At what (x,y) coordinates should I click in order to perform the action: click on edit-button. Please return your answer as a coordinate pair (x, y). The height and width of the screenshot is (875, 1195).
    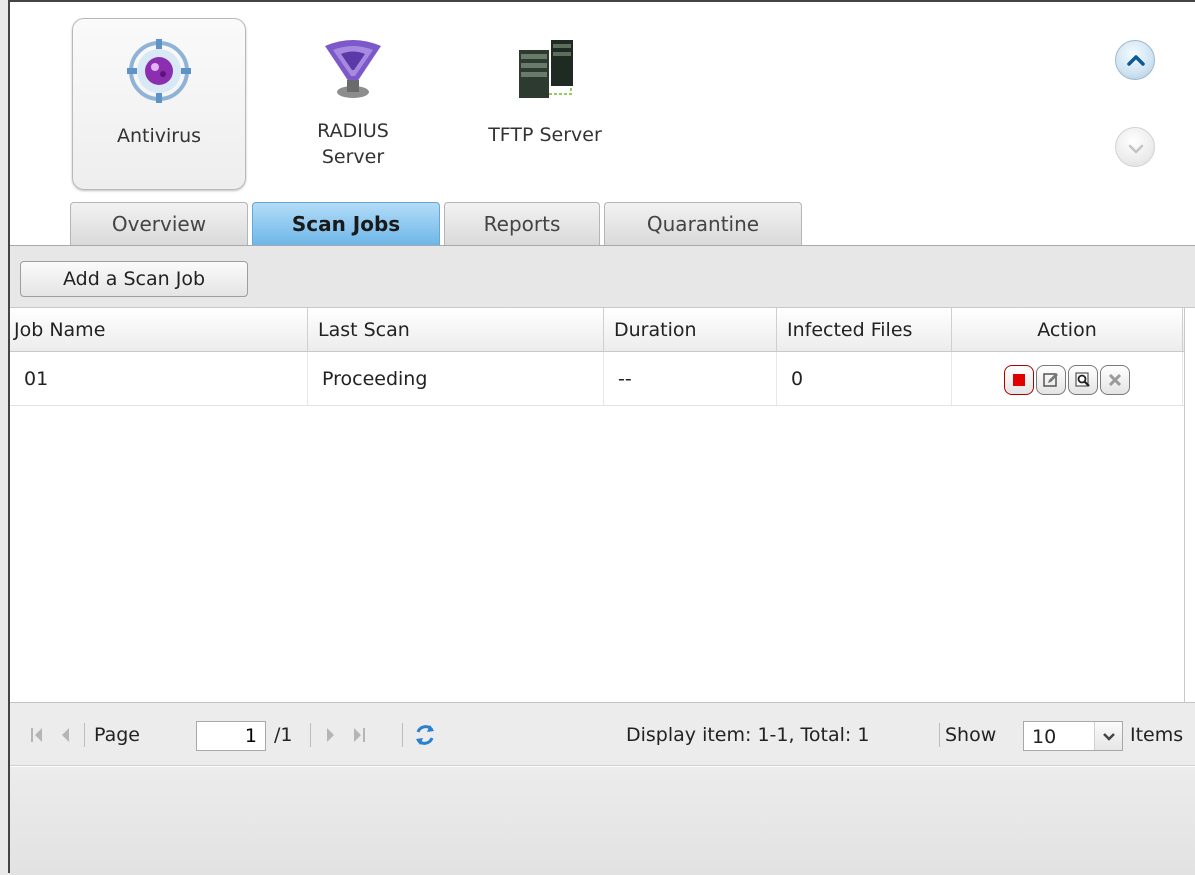
    Looking at the image, I should click on (1051, 379).